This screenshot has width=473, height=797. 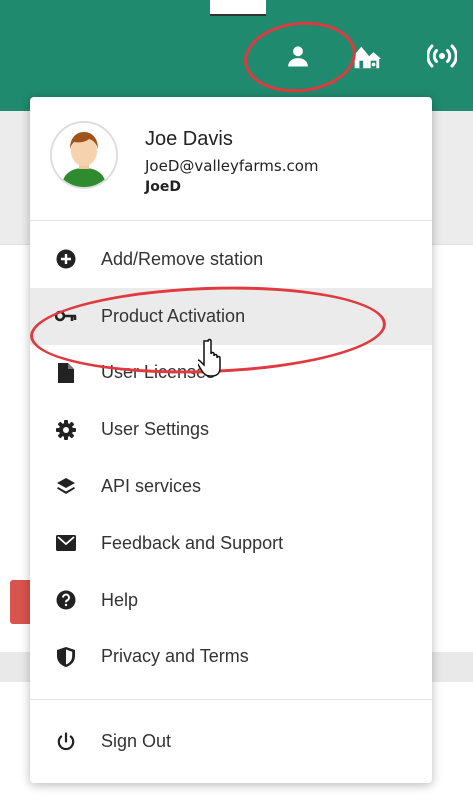 What do you see at coordinates (442, 56) in the screenshot?
I see `signal-icon` at bounding box center [442, 56].